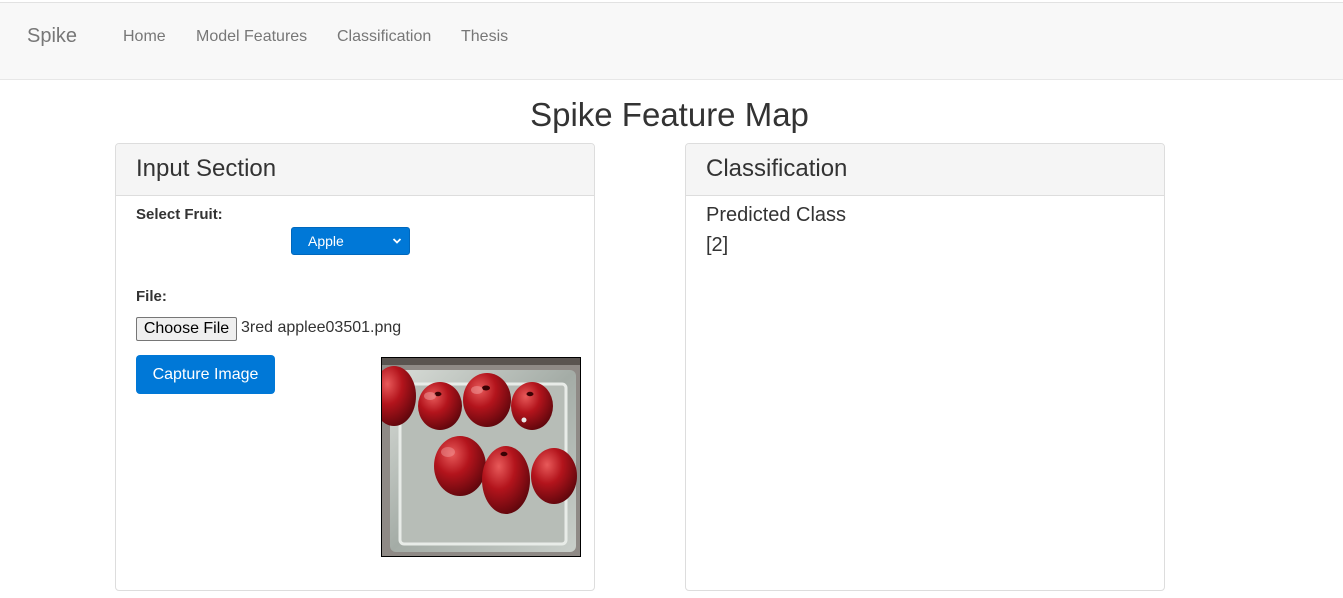  Describe the element at coordinates (144, 37) in the screenshot. I see `nav-home: Home` at that location.